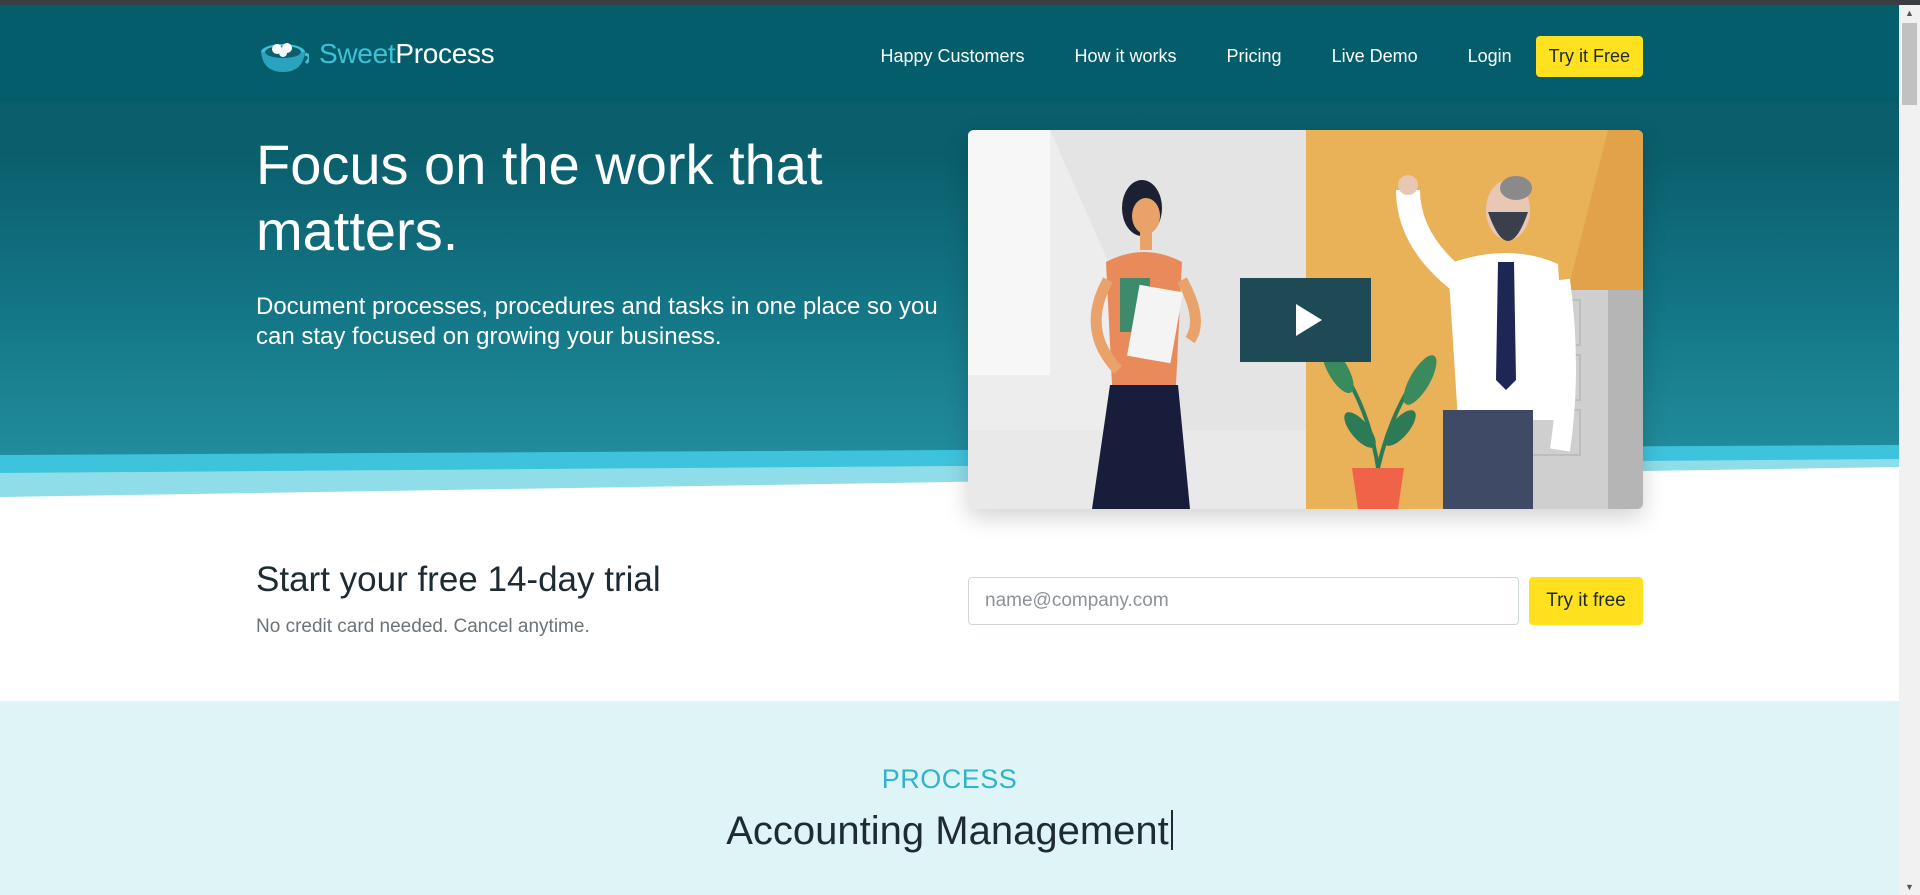  What do you see at coordinates (1126, 56) in the screenshot?
I see `nav-how-it-works: How it works` at bounding box center [1126, 56].